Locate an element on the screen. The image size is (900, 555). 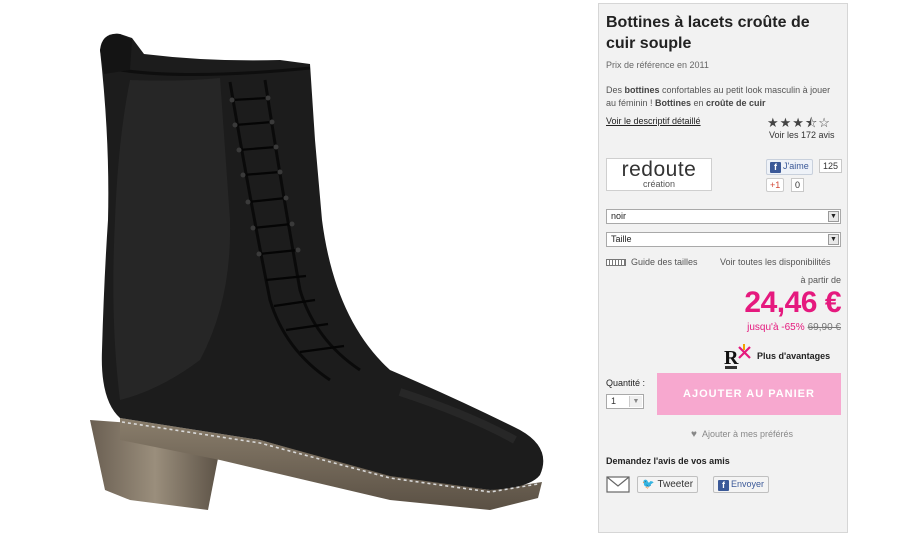
r-premium-logo-icon: R is located at coordinates (737, 357).